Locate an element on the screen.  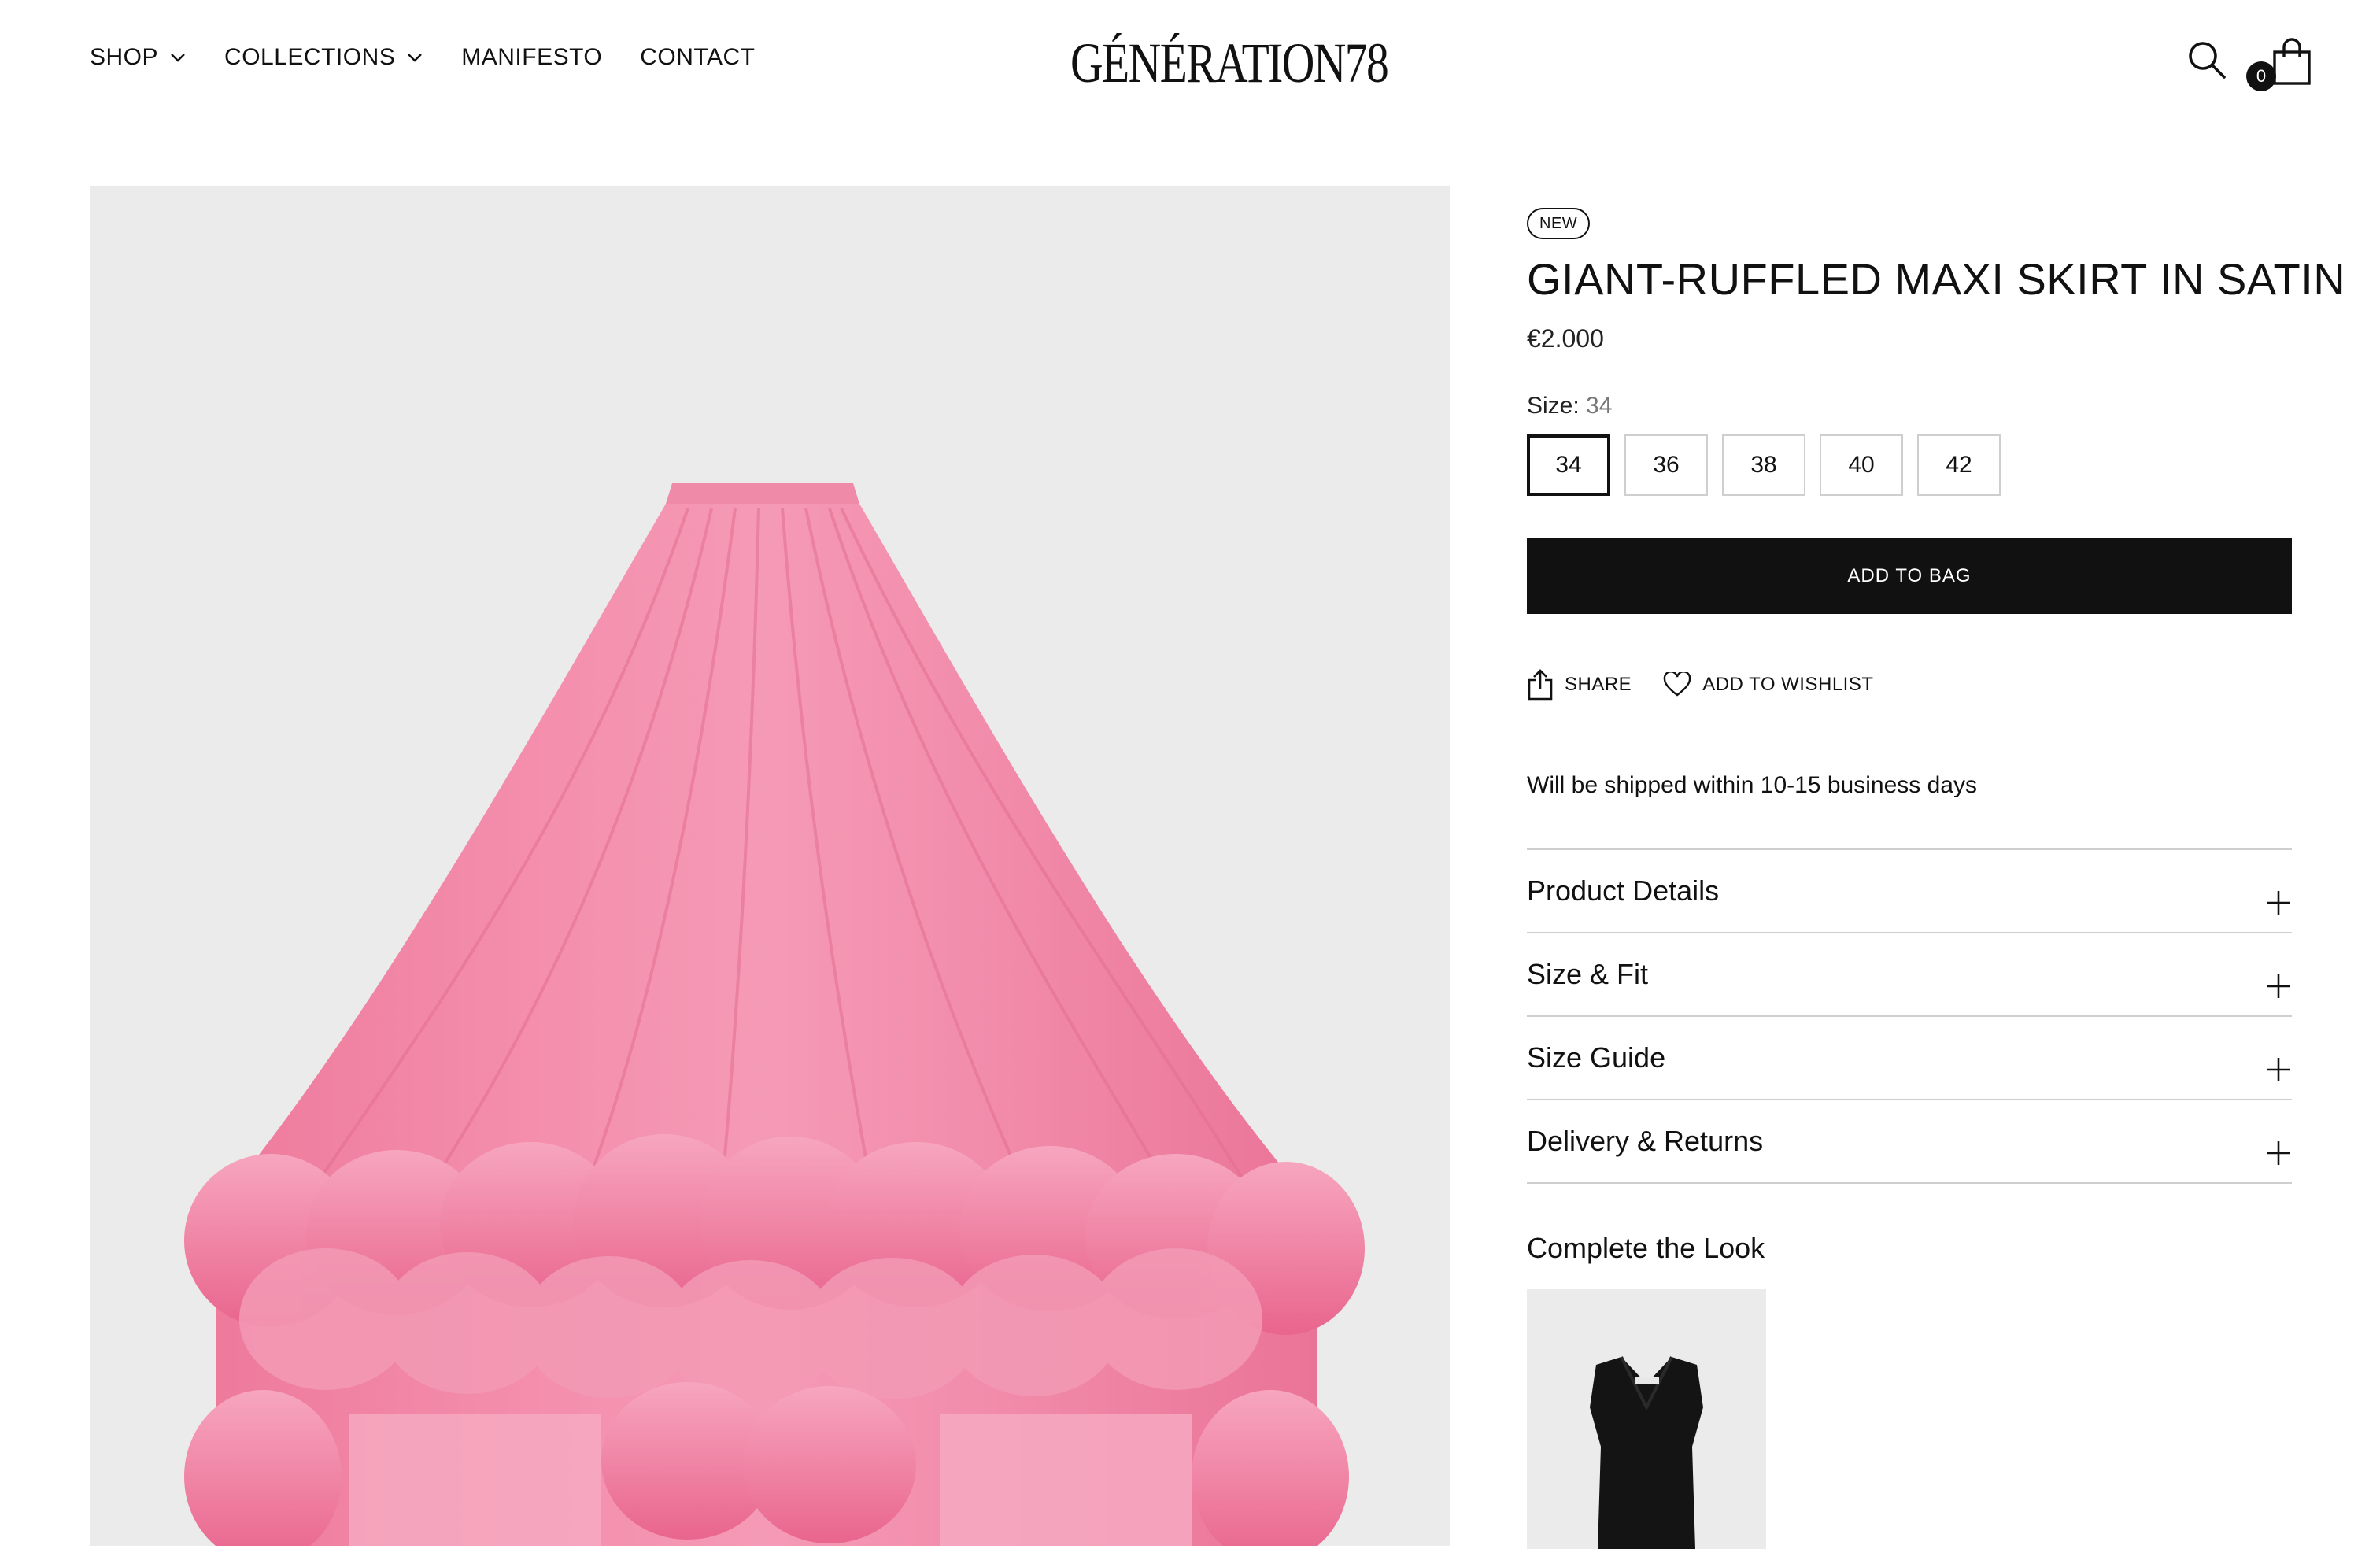
nav-contact: CONTACT is located at coordinates (697, 57).